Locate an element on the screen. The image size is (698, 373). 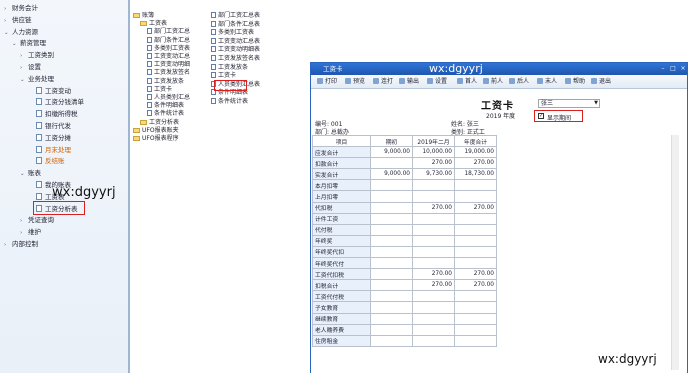
tree-node-label: 部门条件汇总 is located at coordinates (172, 40).